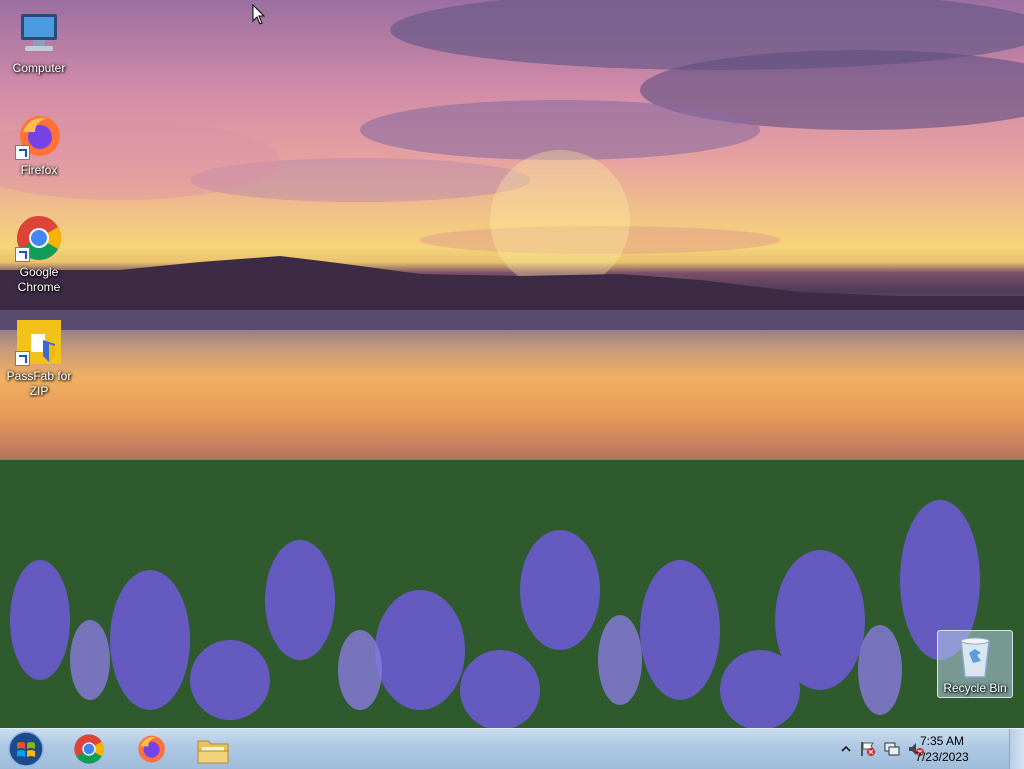 This screenshot has height=769, width=1024. What do you see at coordinates (512, 748) in the screenshot?
I see `taskbar: 7:35 AM 7/23/2023` at bounding box center [512, 748].